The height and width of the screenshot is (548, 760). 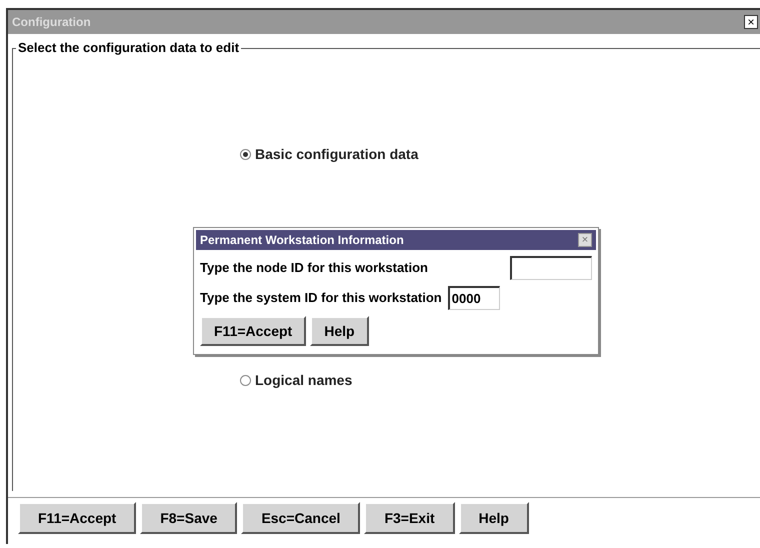 I want to click on dialog-title: Permanent Workstation Information, so click(x=302, y=240).